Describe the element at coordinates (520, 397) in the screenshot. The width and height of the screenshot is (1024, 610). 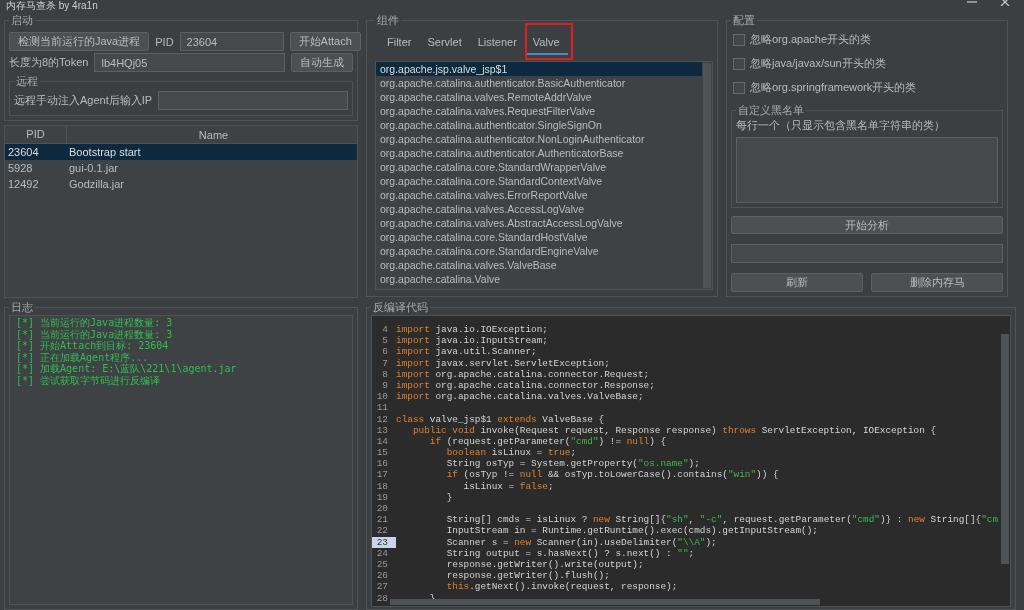
I see `code-line: import org.apache.catalina.valves.ValveBase;` at that location.